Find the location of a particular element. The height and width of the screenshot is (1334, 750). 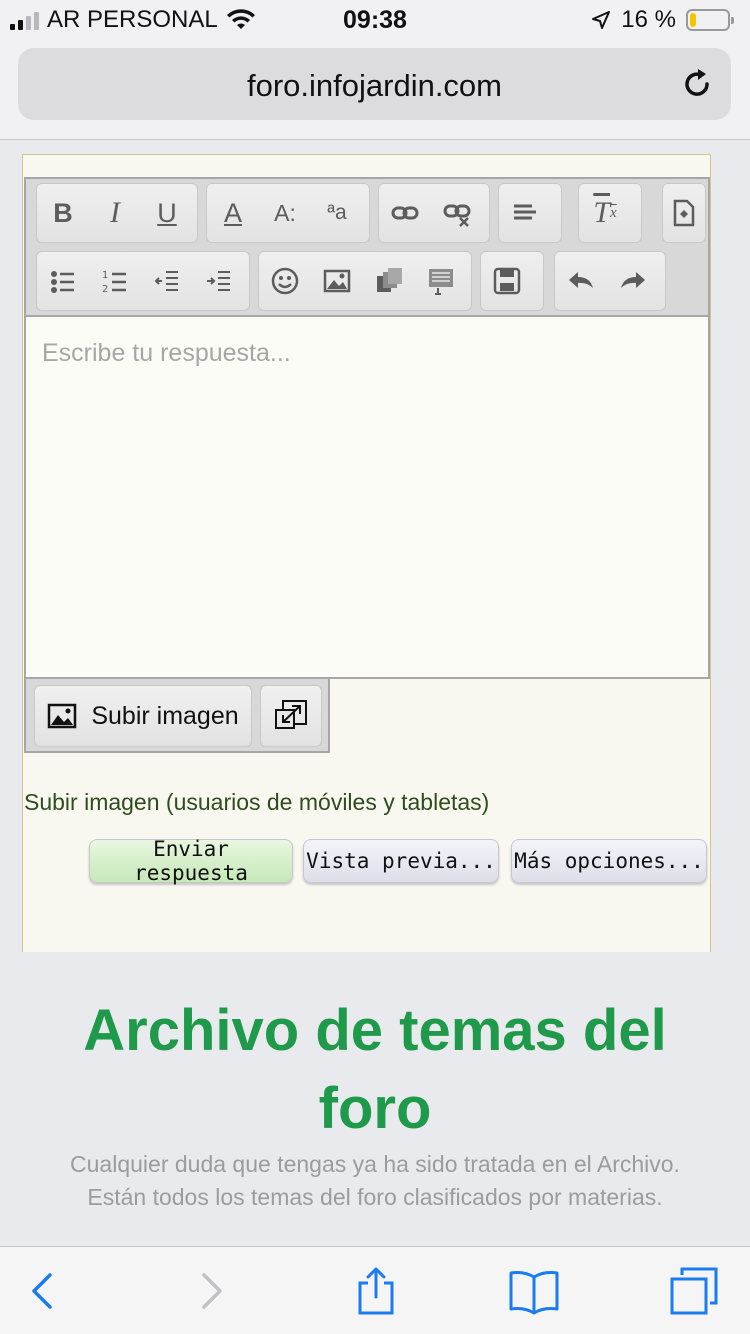

indent-icon is located at coordinates (219, 281).